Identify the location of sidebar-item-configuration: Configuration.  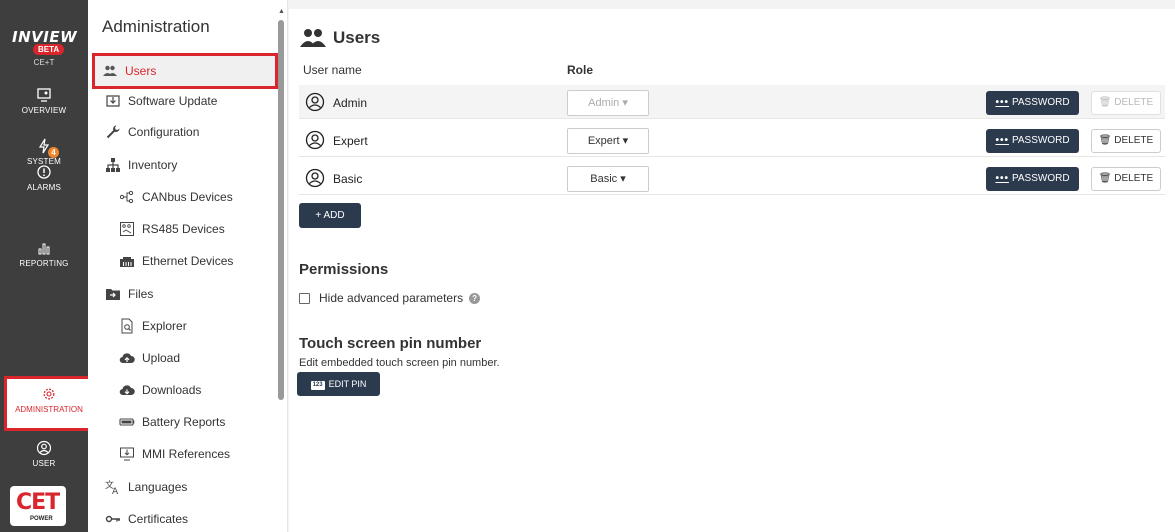
(183, 132).